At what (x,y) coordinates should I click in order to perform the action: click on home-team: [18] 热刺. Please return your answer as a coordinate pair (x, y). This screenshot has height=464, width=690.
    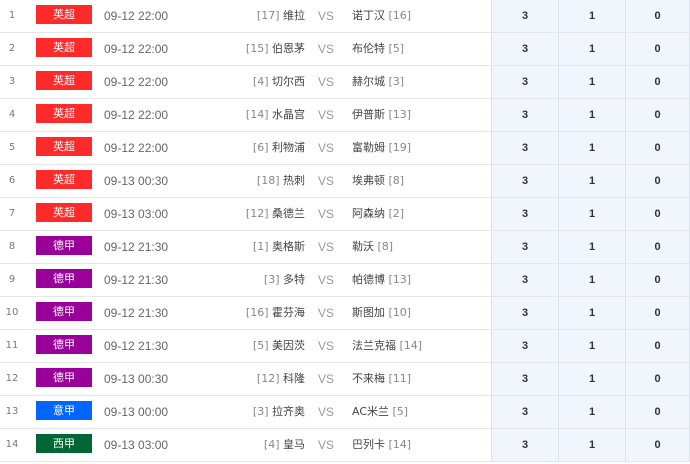
    Looking at the image, I should click on (255, 181).